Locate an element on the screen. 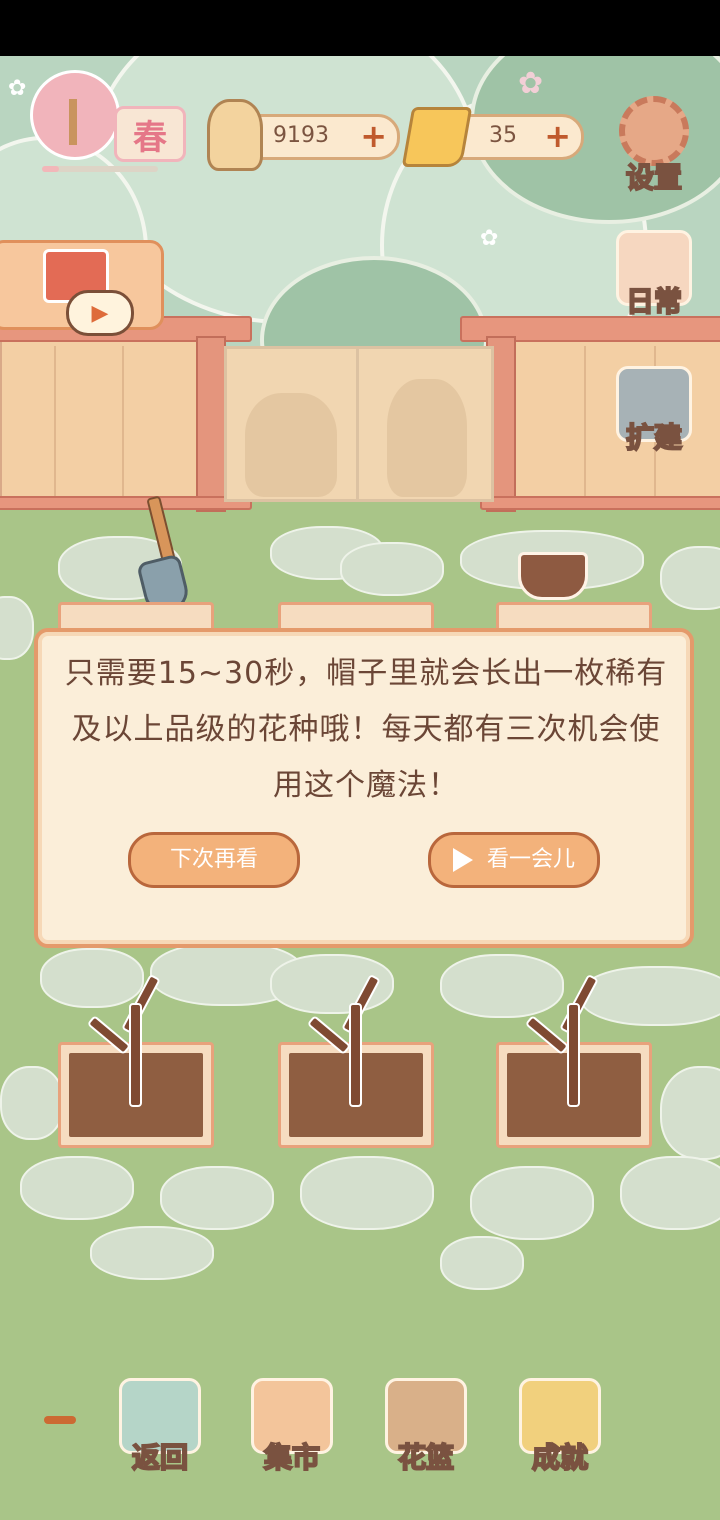 The image size is (720, 1520). later-button: 下次再看 is located at coordinates (214, 860).